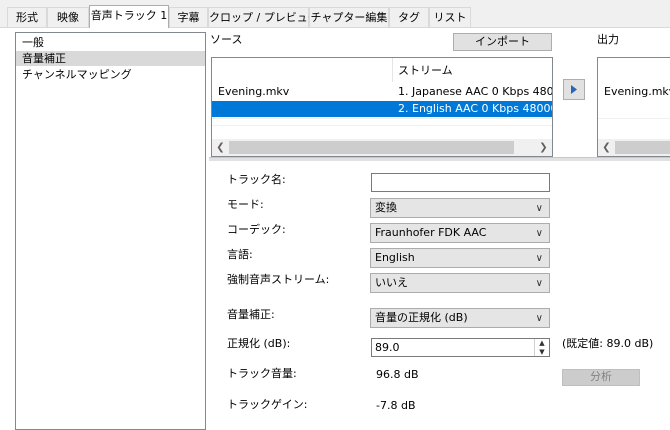 Image resolution: width=670 pixels, height=430 pixels. I want to click on forced-stream-select: いいえ ∨, so click(460, 283).